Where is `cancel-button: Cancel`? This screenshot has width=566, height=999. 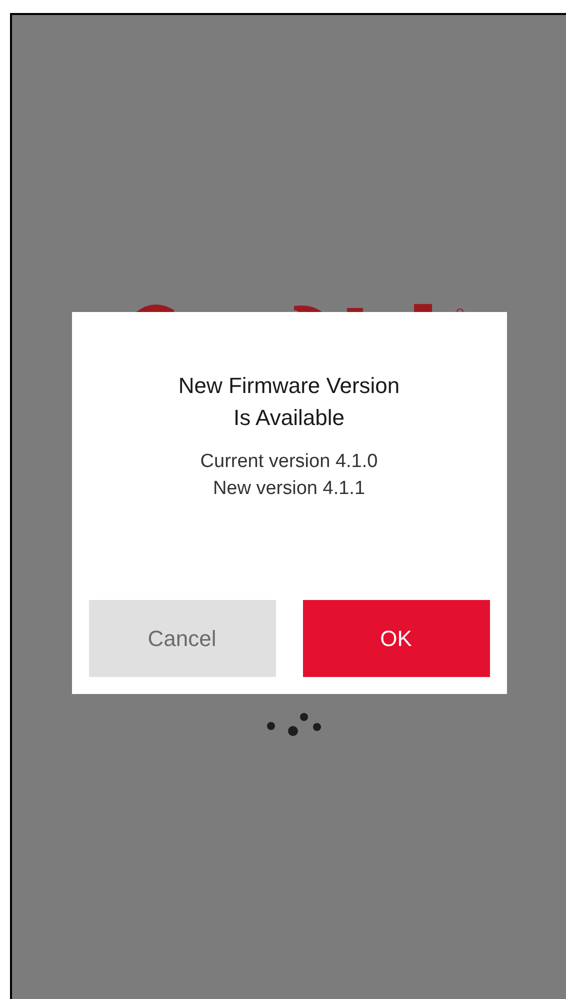
cancel-button: Cancel is located at coordinates (182, 638).